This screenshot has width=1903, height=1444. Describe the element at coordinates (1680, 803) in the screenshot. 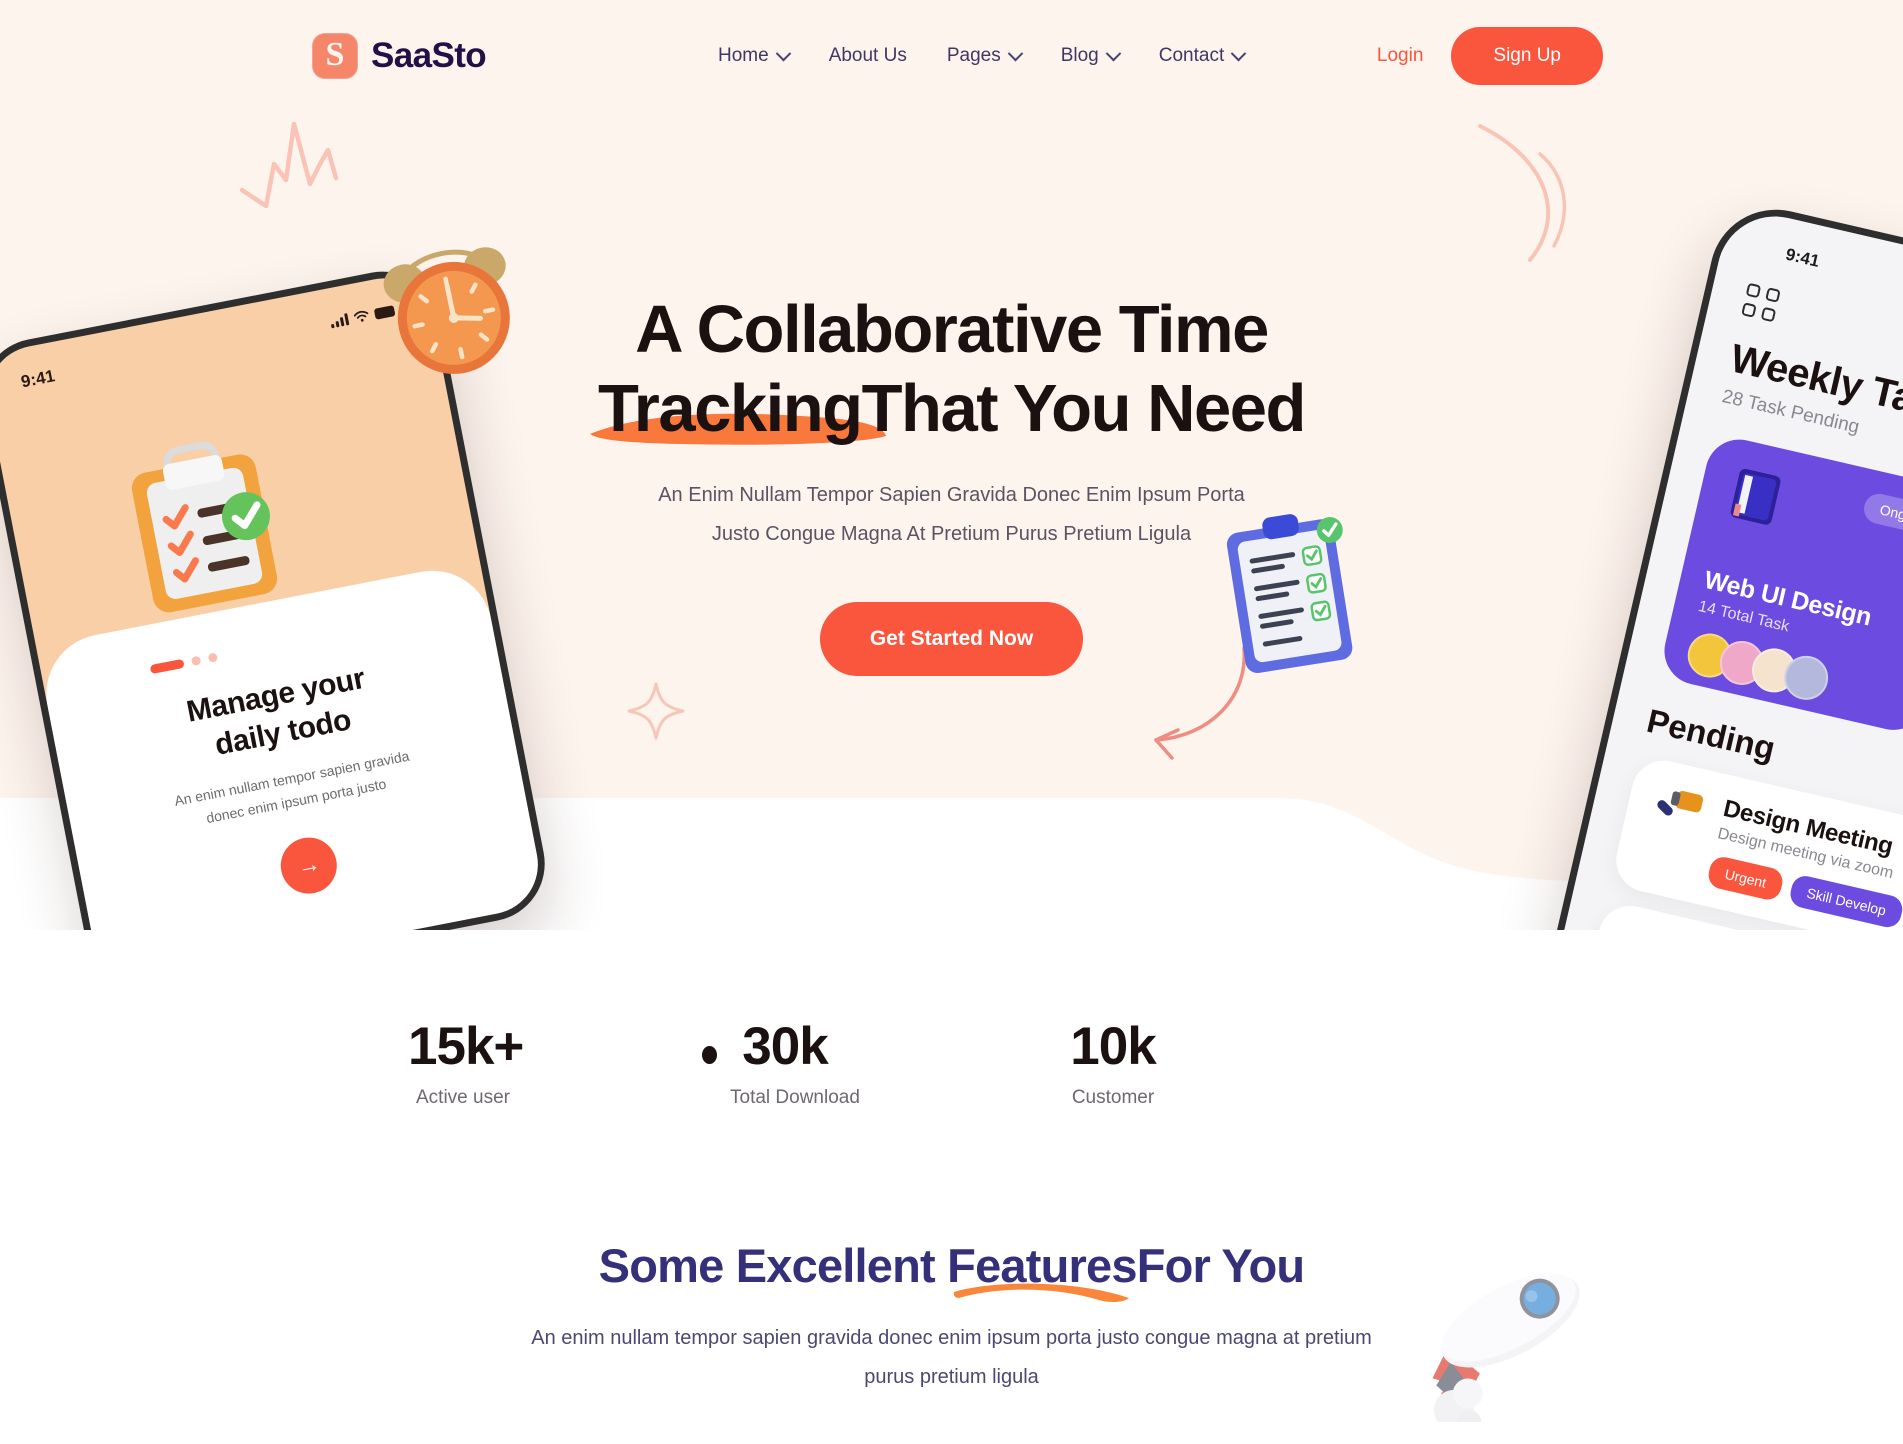

I see `paint-roller-icon` at that location.